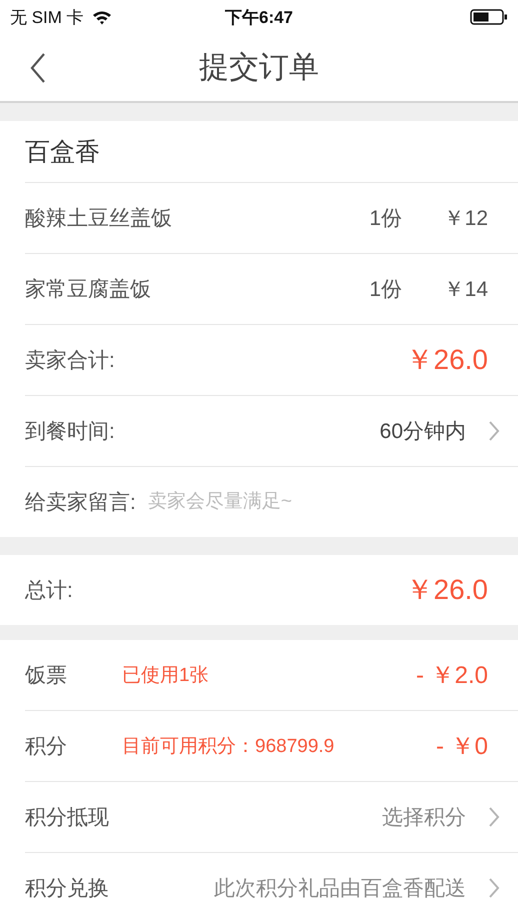 This screenshot has height=920, width=518. I want to click on carrier-label: 无 SIM 卡, so click(47, 17).